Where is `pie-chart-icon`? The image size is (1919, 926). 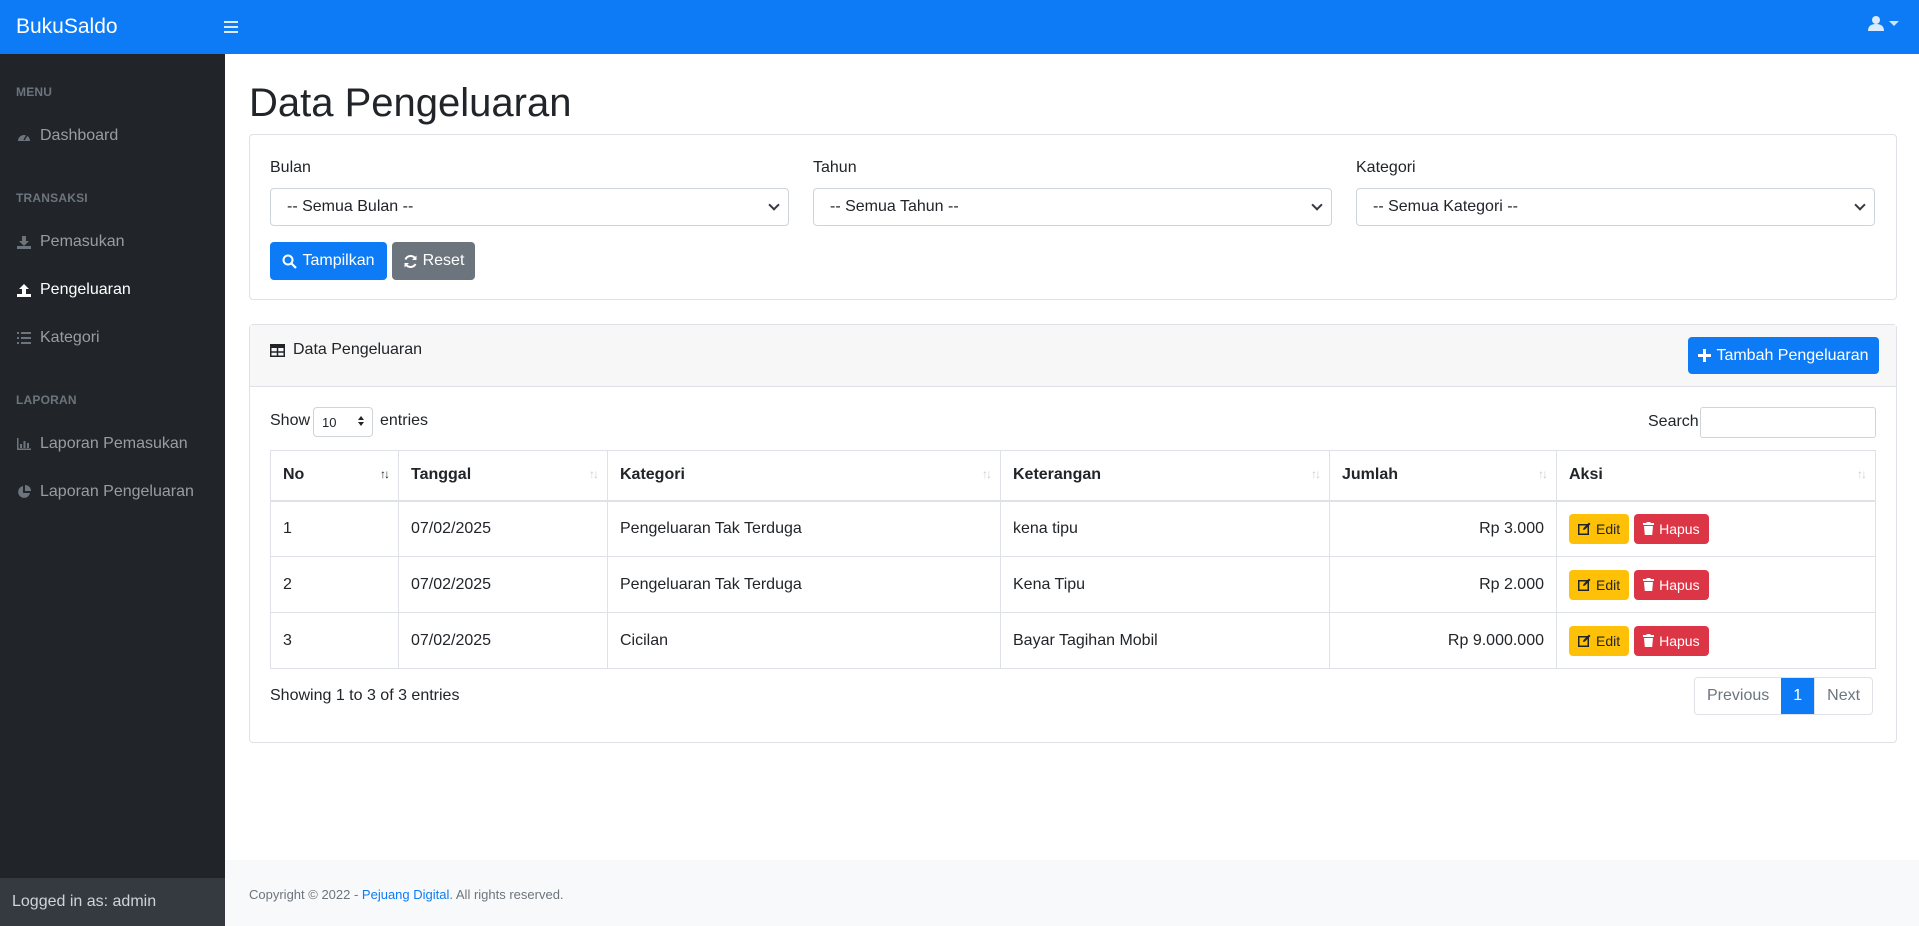 pie-chart-icon is located at coordinates (24, 492).